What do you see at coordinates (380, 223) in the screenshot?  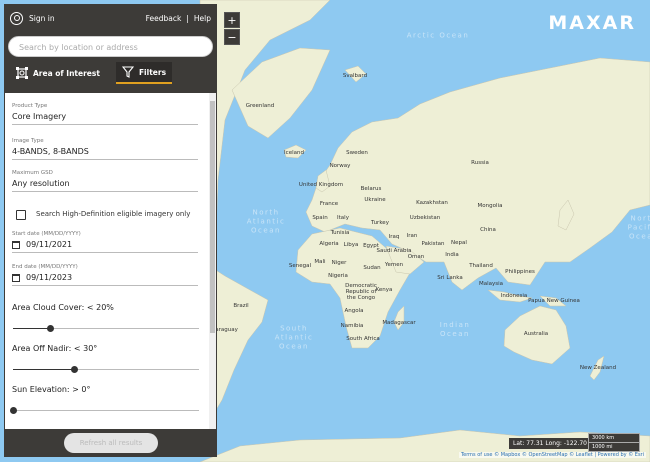 I see `country-label: Turkey` at bounding box center [380, 223].